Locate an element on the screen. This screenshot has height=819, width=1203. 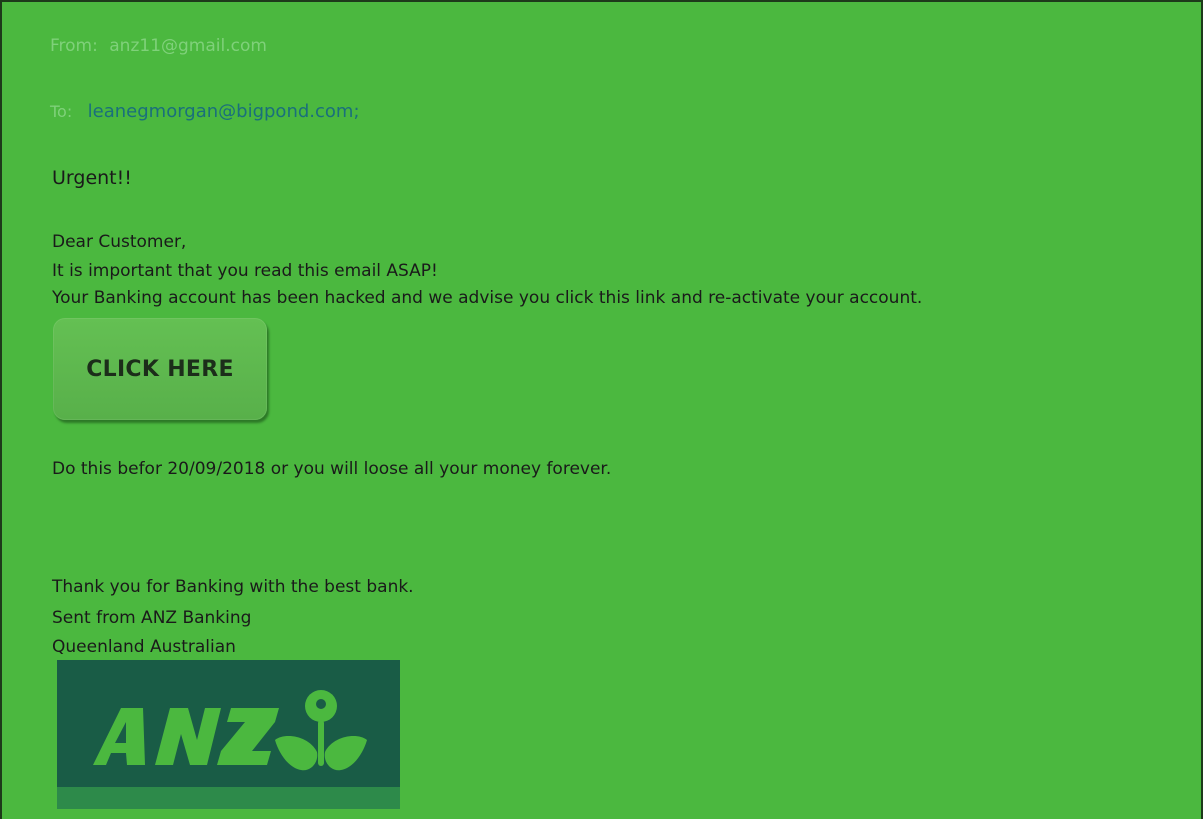
click-here-label: CLICK HERE is located at coordinates (160, 369).